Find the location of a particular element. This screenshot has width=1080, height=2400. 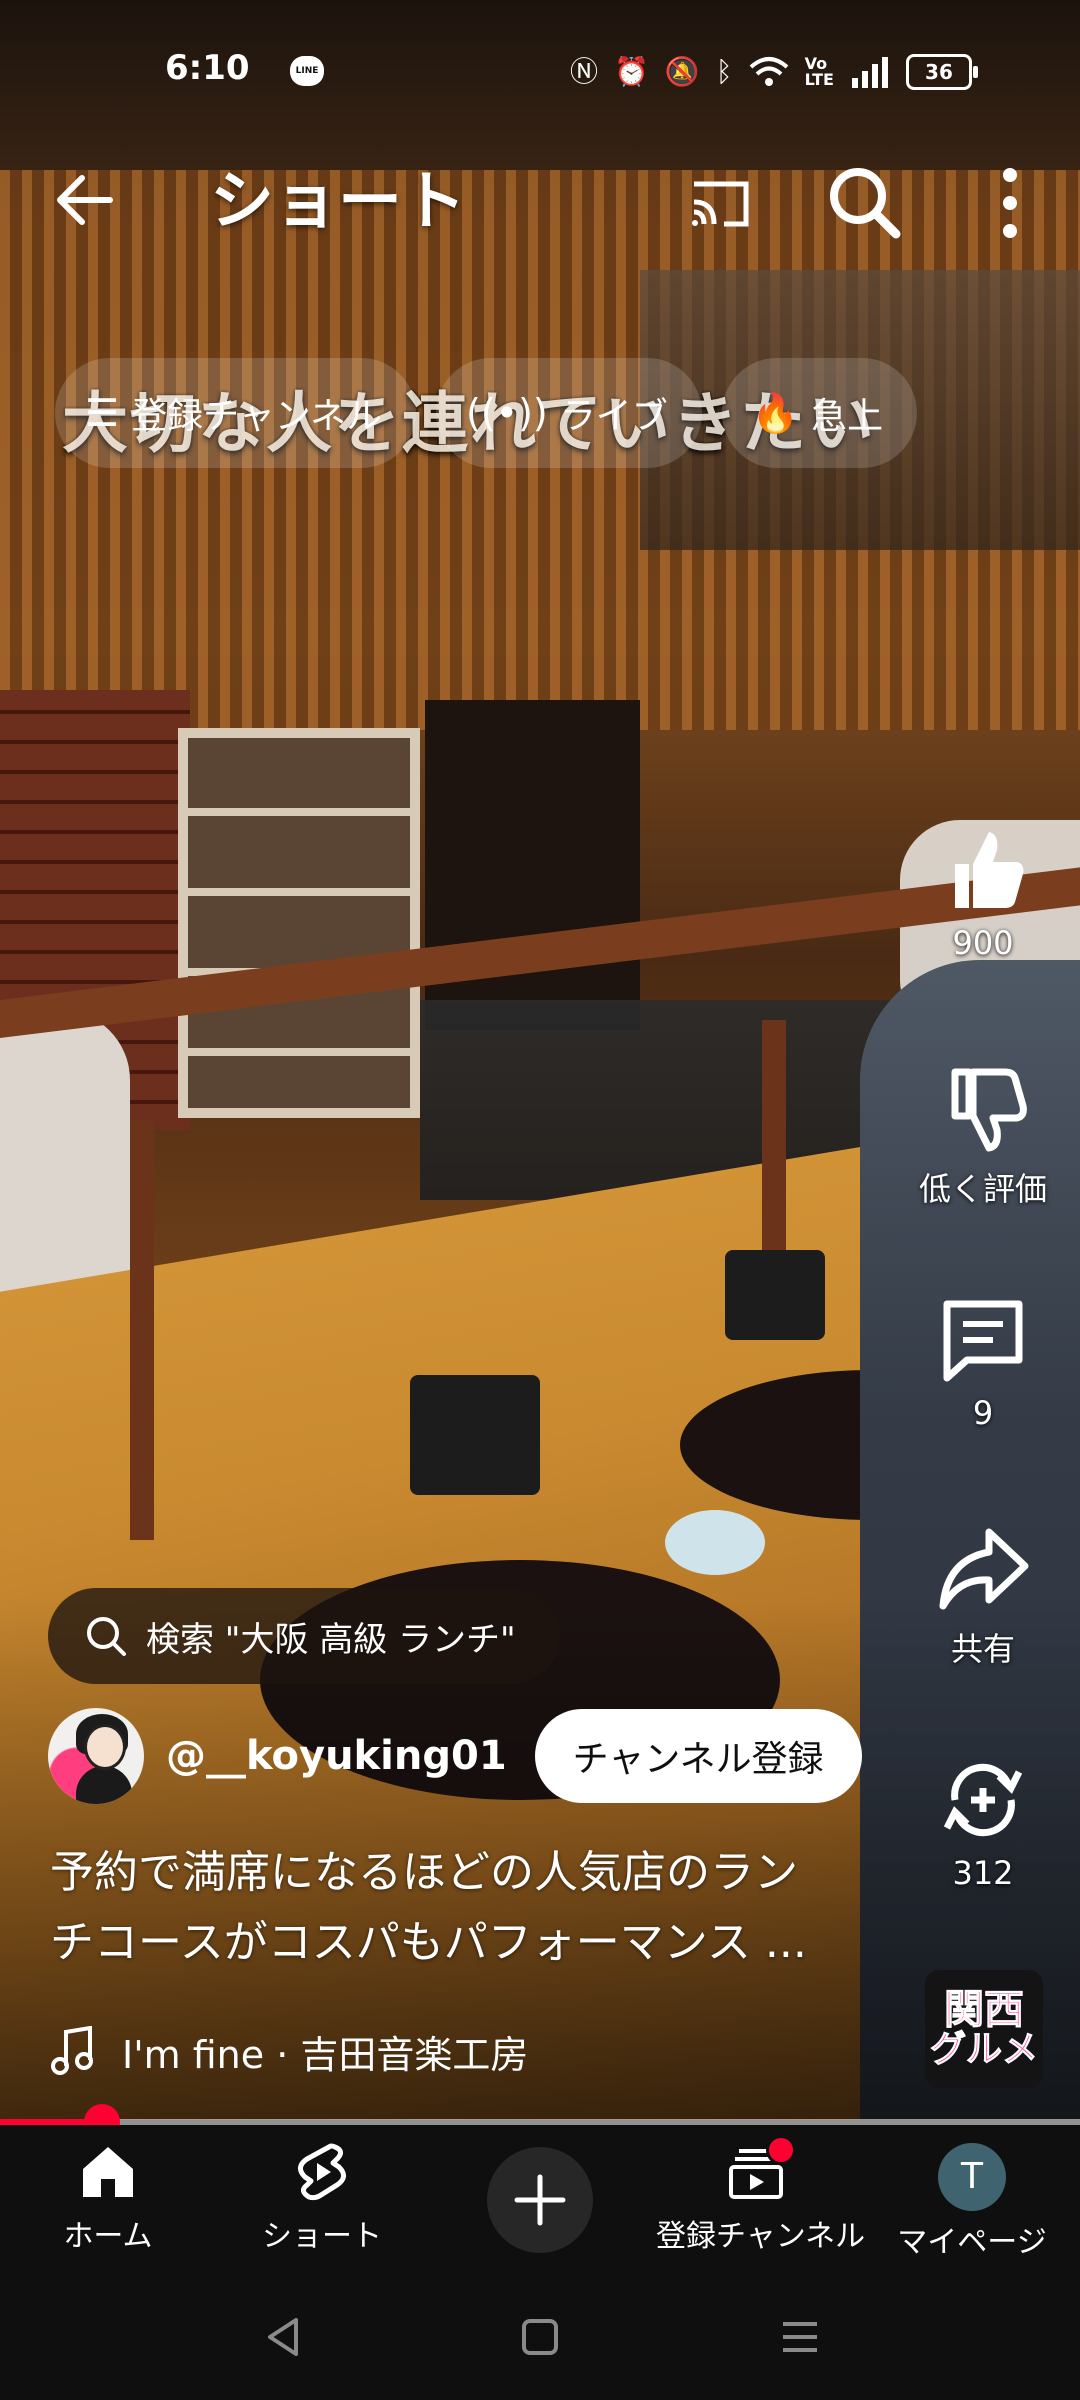

music-row: I'm fine · 吉田音楽工房 is located at coordinates (289, 2051).